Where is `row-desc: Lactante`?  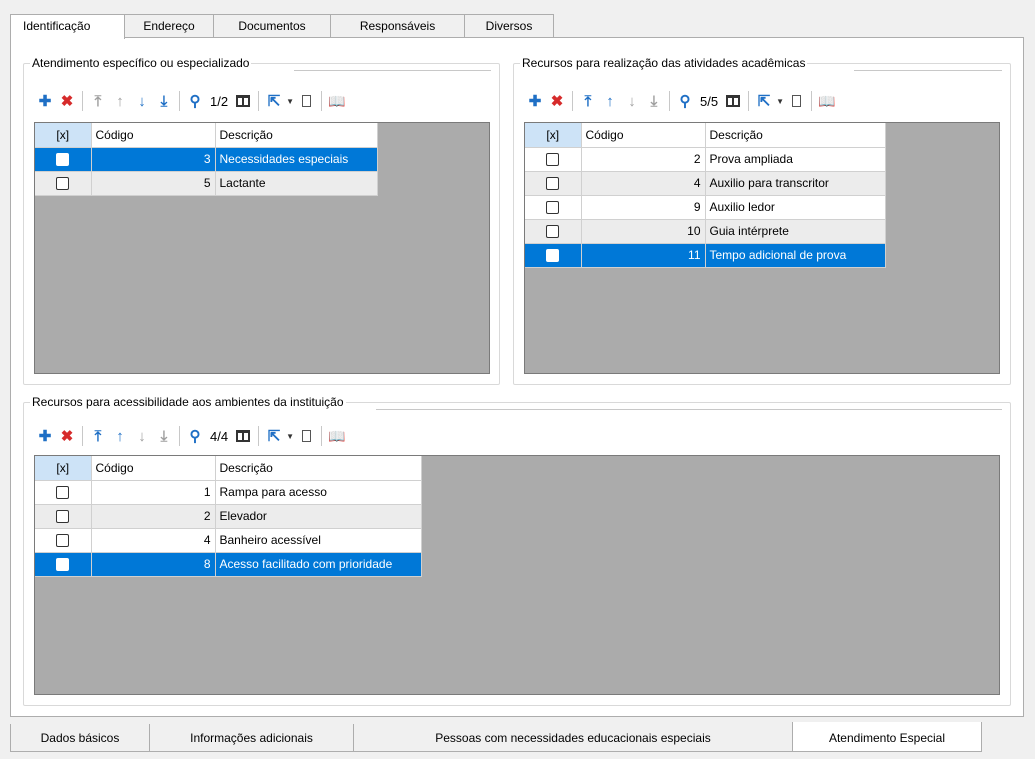
row-desc: Lactante is located at coordinates (296, 183).